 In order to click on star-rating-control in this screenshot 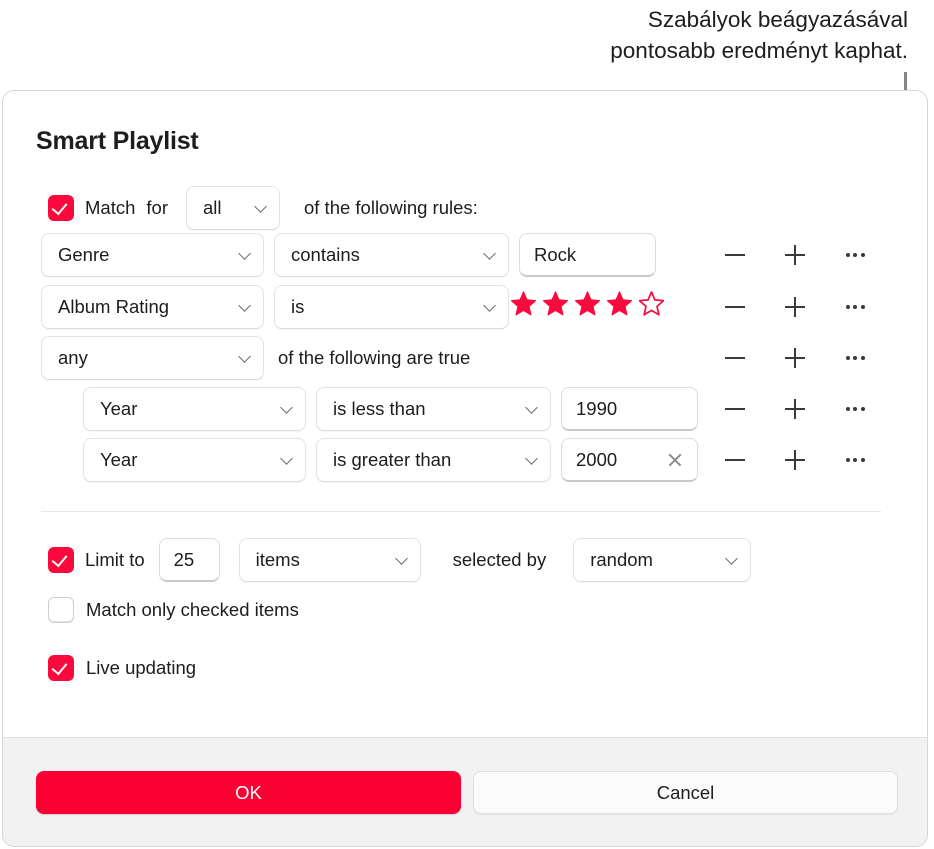, I will do `click(587, 303)`.